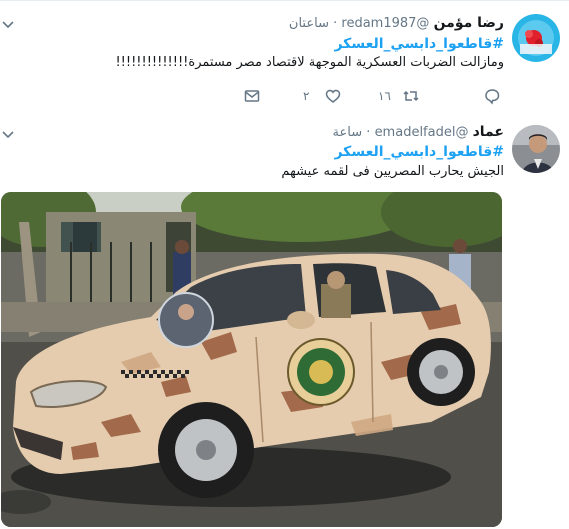 The height and width of the screenshot is (529, 569). Describe the element at coordinates (492, 96) in the screenshot. I see `reply-icon` at that location.